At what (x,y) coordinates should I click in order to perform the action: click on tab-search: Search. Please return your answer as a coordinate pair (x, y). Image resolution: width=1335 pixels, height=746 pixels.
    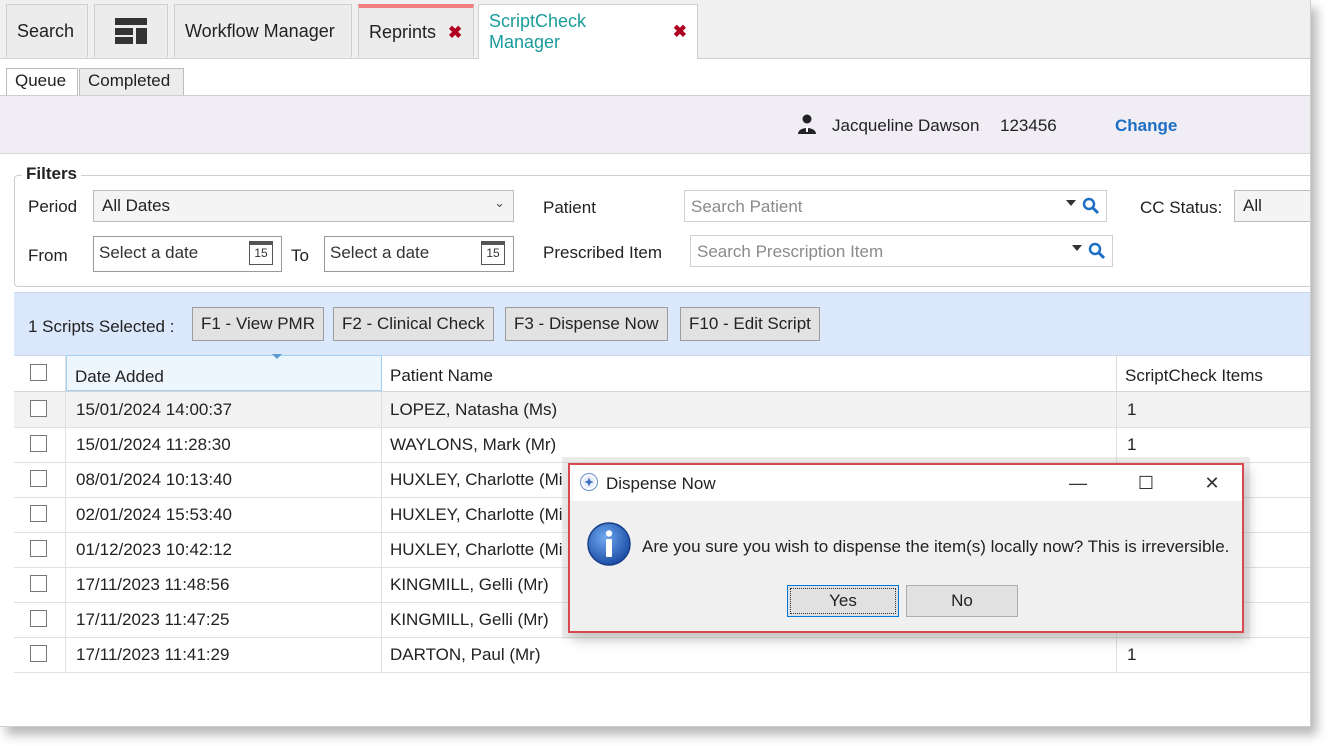
    Looking at the image, I should click on (47, 30).